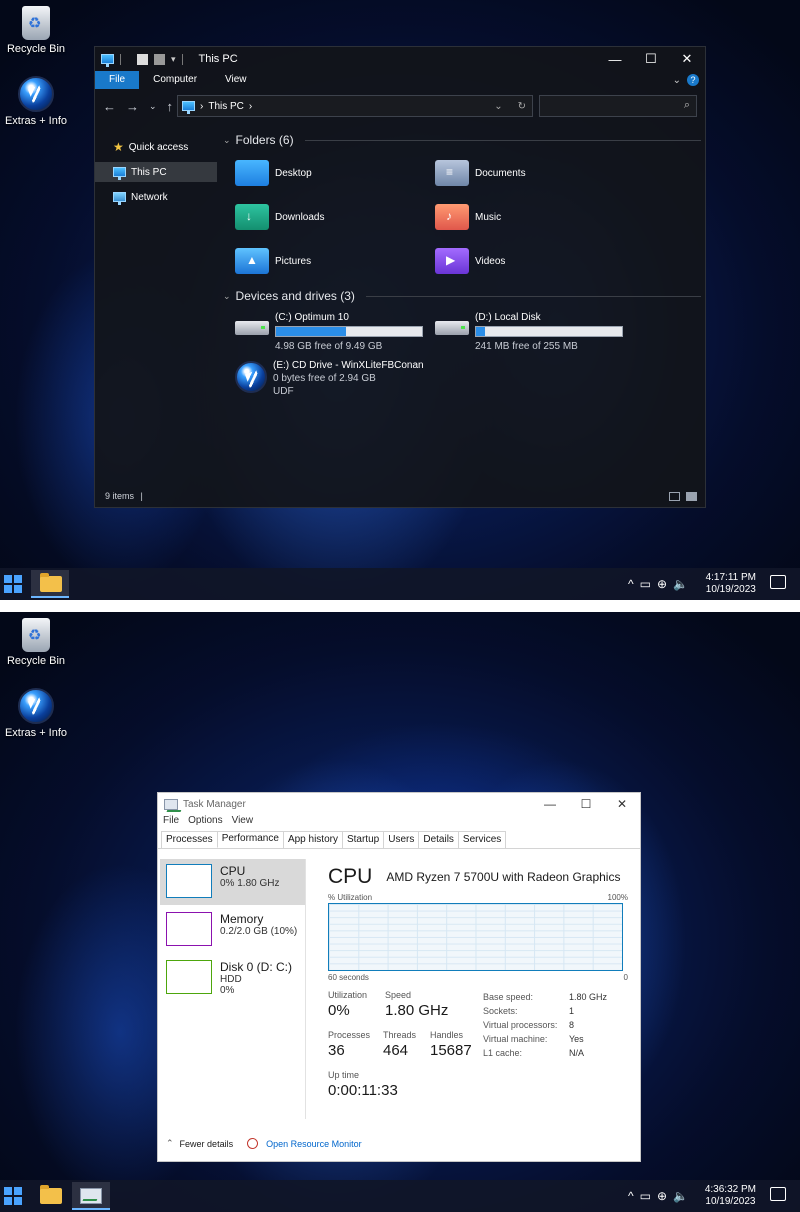 Image resolution: width=800 pixels, height=1212 pixels. Describe the element at coordinates (334, 217) in the screenshot. I see `folder-downloads: Downloads` at that location.